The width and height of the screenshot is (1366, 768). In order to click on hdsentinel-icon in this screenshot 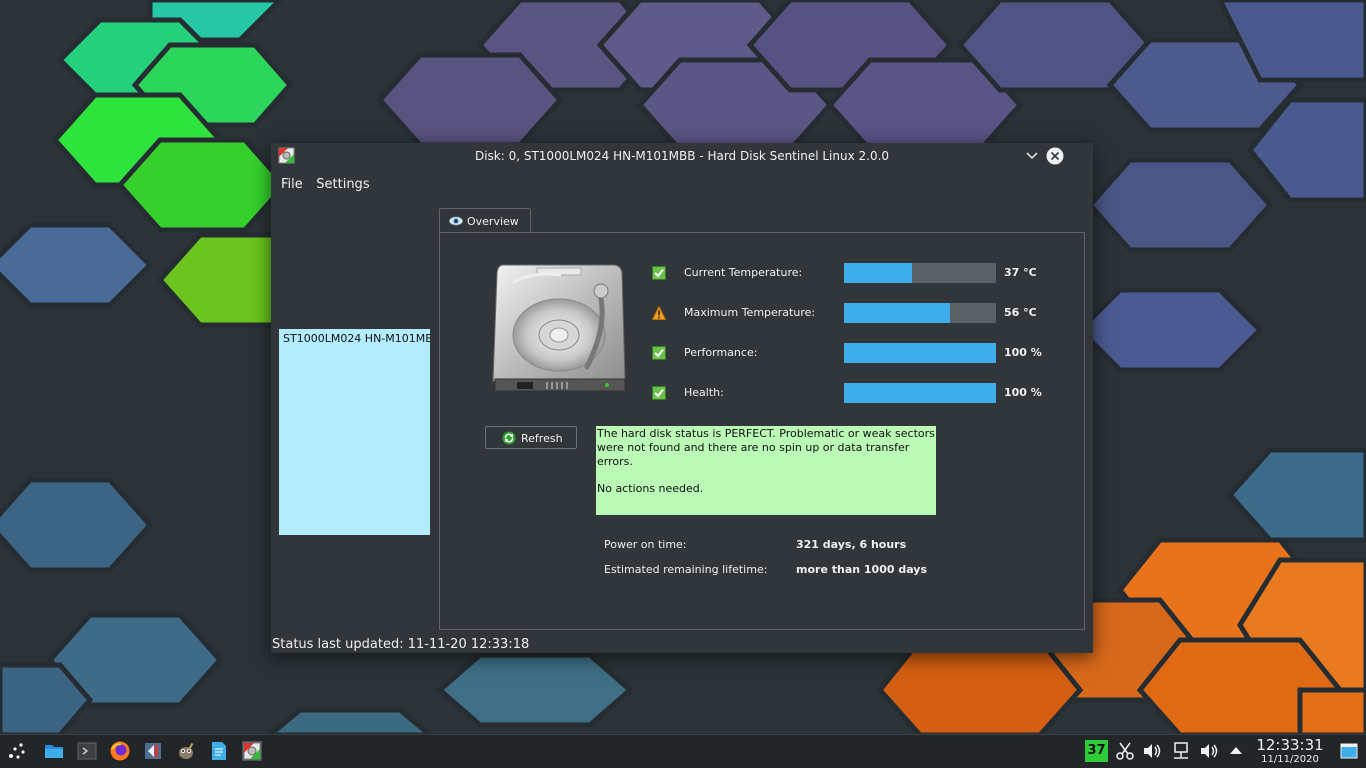, I will do `click(252, 751)`.